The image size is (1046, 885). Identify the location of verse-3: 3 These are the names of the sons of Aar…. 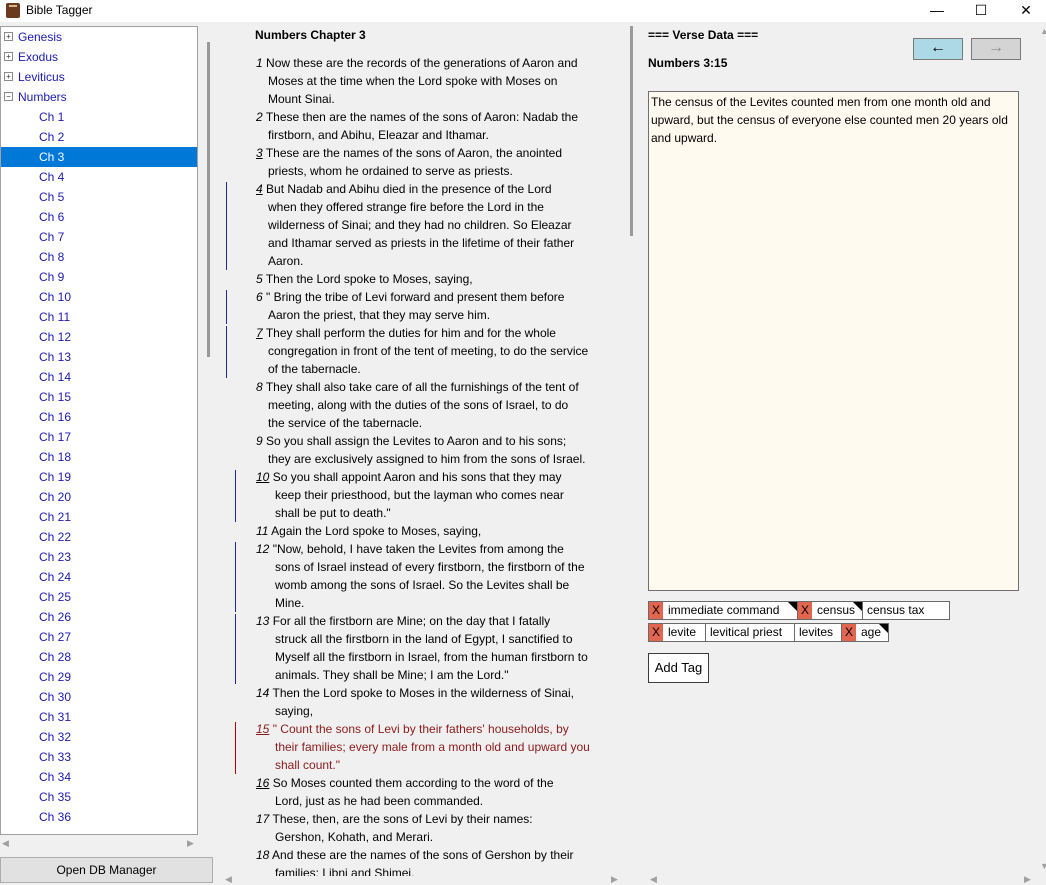
(438, 162).